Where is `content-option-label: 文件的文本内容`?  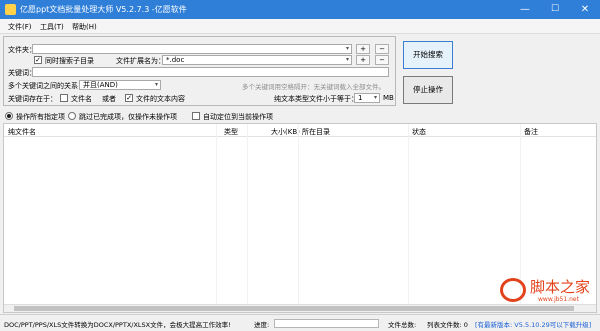
content-option-label: 文件的文本内容 is located at coordinates (160, 99).